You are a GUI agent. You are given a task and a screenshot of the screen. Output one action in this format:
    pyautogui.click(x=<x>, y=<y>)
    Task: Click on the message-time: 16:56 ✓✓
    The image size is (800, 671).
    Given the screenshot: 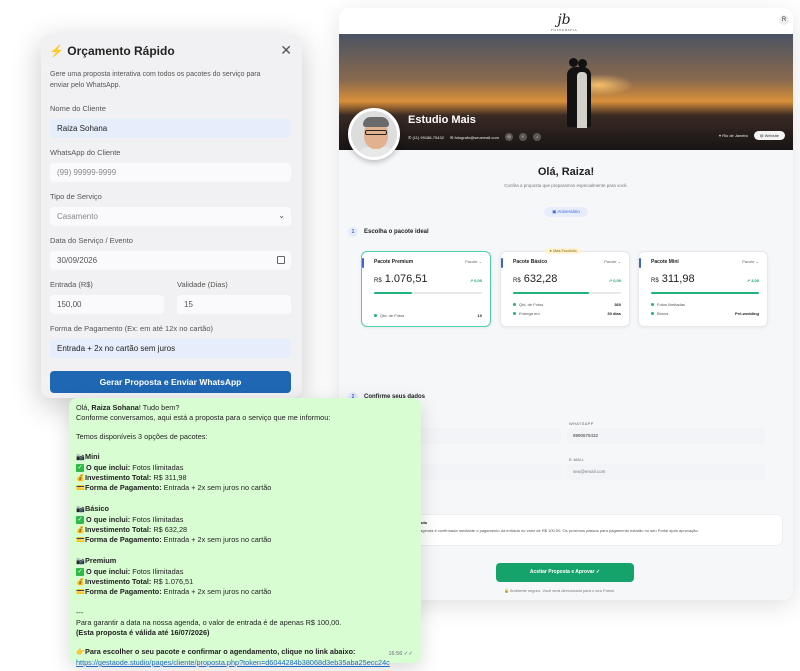 What is the action you would take?
    pyautogui.click(x=400, y=654)
    